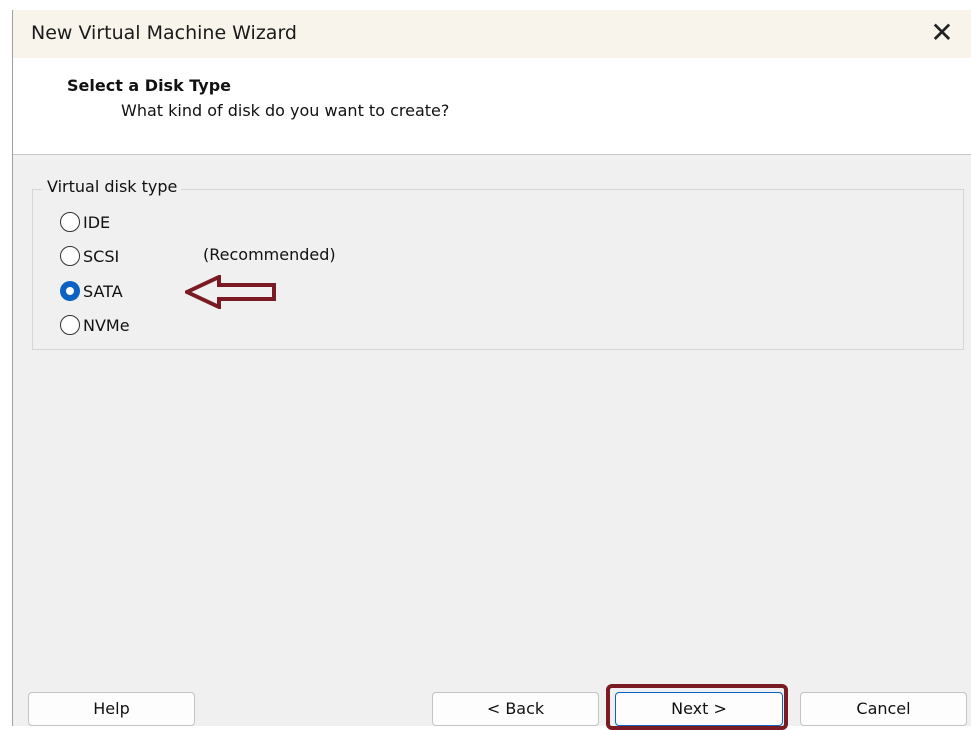 The height and width of the screenshot is (730, 971). Describe the element at coordinates (230, 292) in the screenshot. I see `left-arrow-icon` at that location.